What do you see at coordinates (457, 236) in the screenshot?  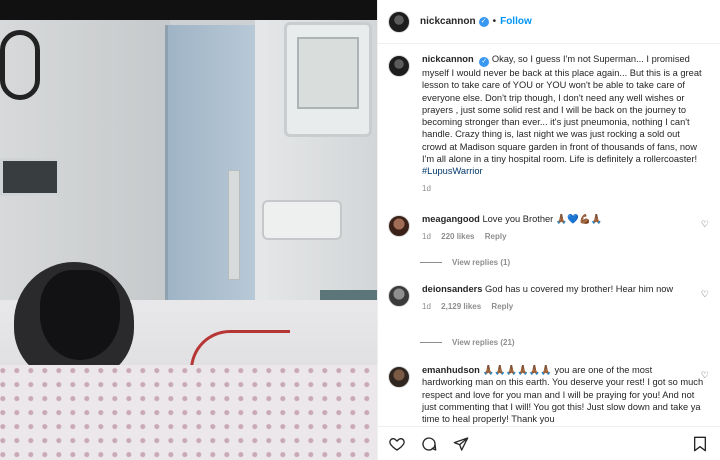 I see `comment-likes: 220 likes` at bounding box center [457, 236].